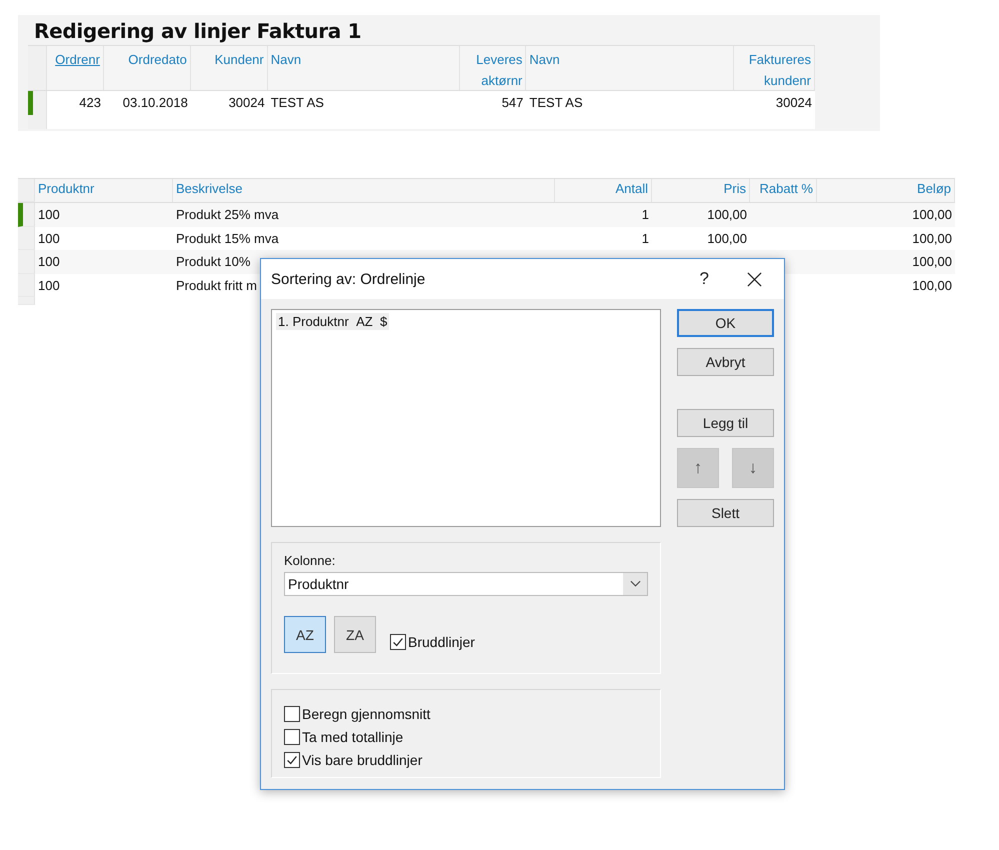 The image size is (999, 850). What do you see at coordinates (229, 68) in the screenshot?
I see `column-header: Kundenr` at bounding box center [229, 68].